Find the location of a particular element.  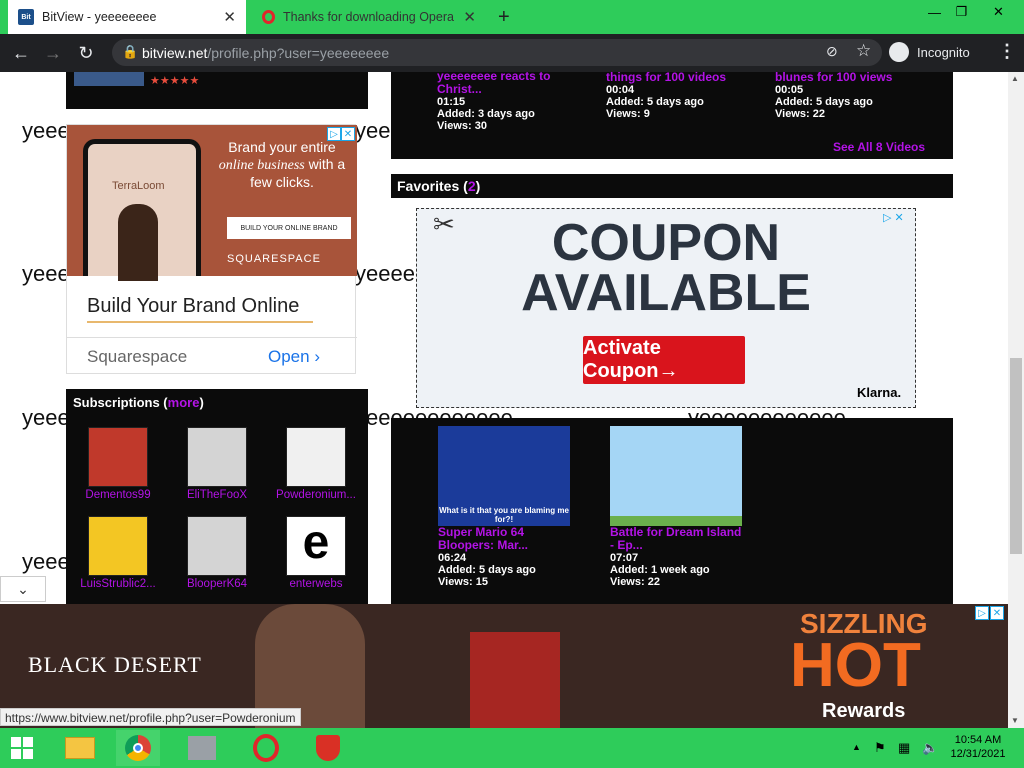

file-explorer-button is located at coordinates (80, 748).